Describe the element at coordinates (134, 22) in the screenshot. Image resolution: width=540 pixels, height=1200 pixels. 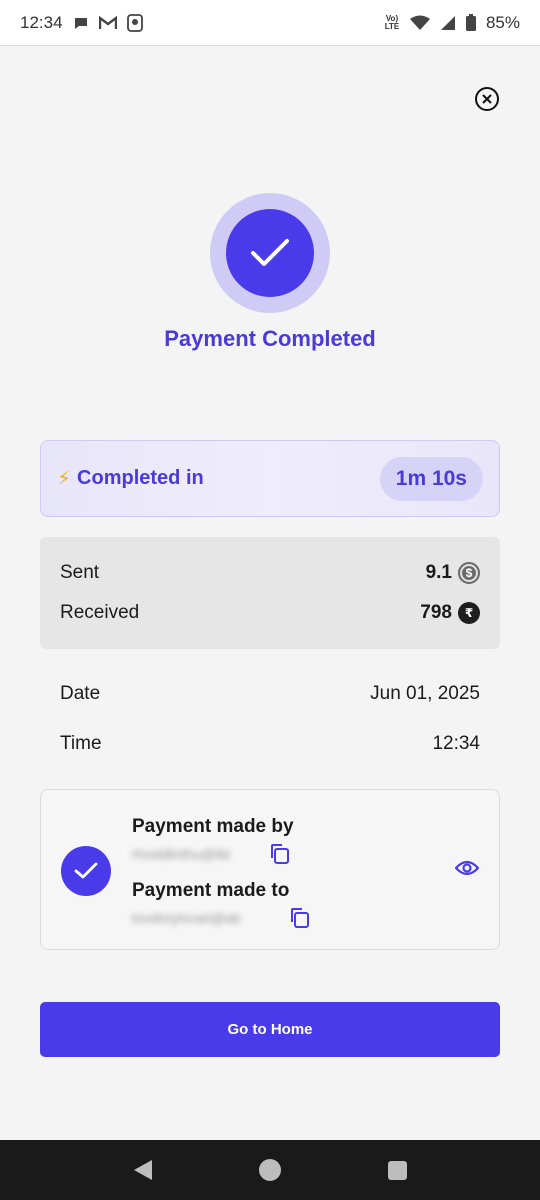
I see `app-icon` at that location.